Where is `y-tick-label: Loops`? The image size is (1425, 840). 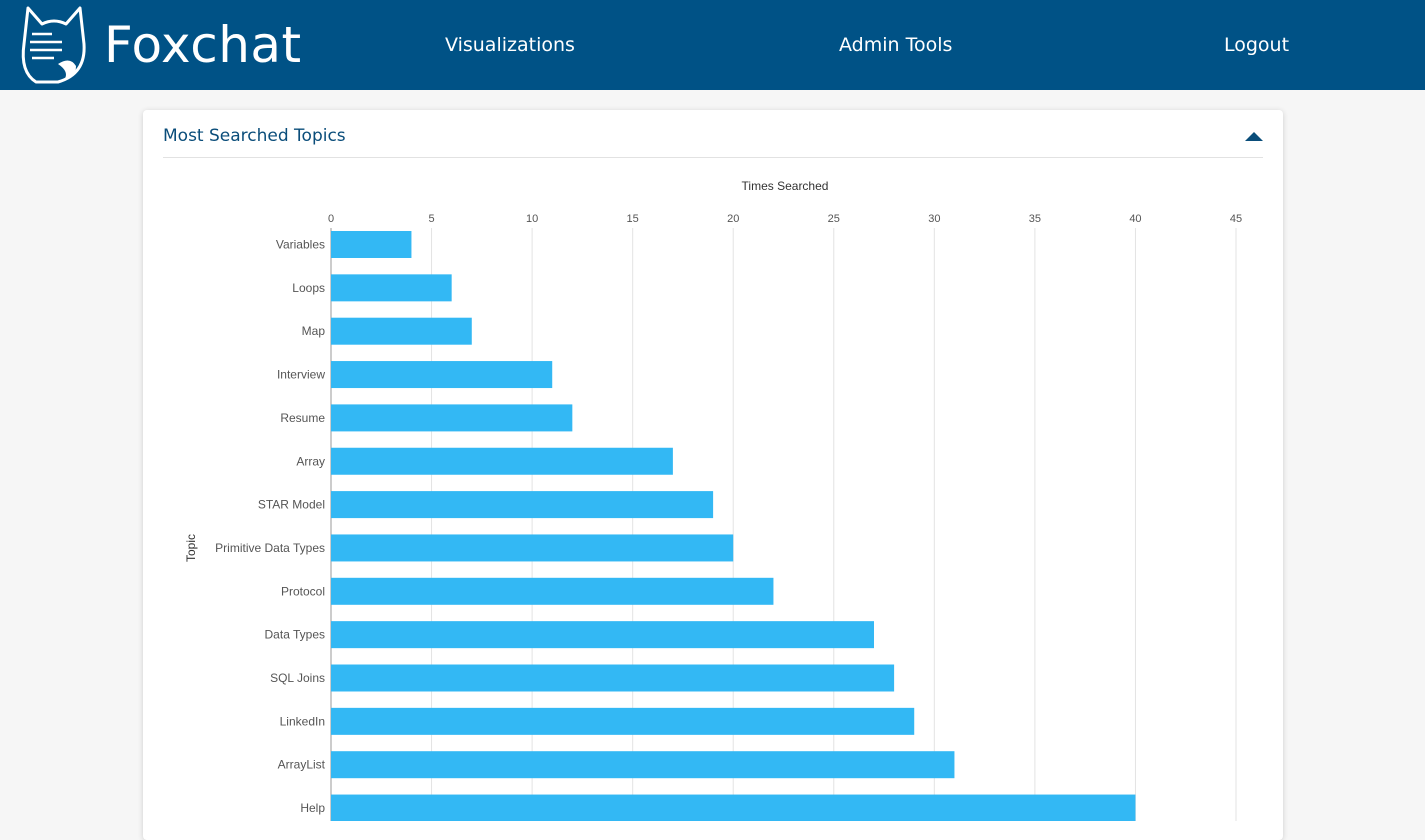
y-tick-label: Loops is located at coordinates (308, 288).